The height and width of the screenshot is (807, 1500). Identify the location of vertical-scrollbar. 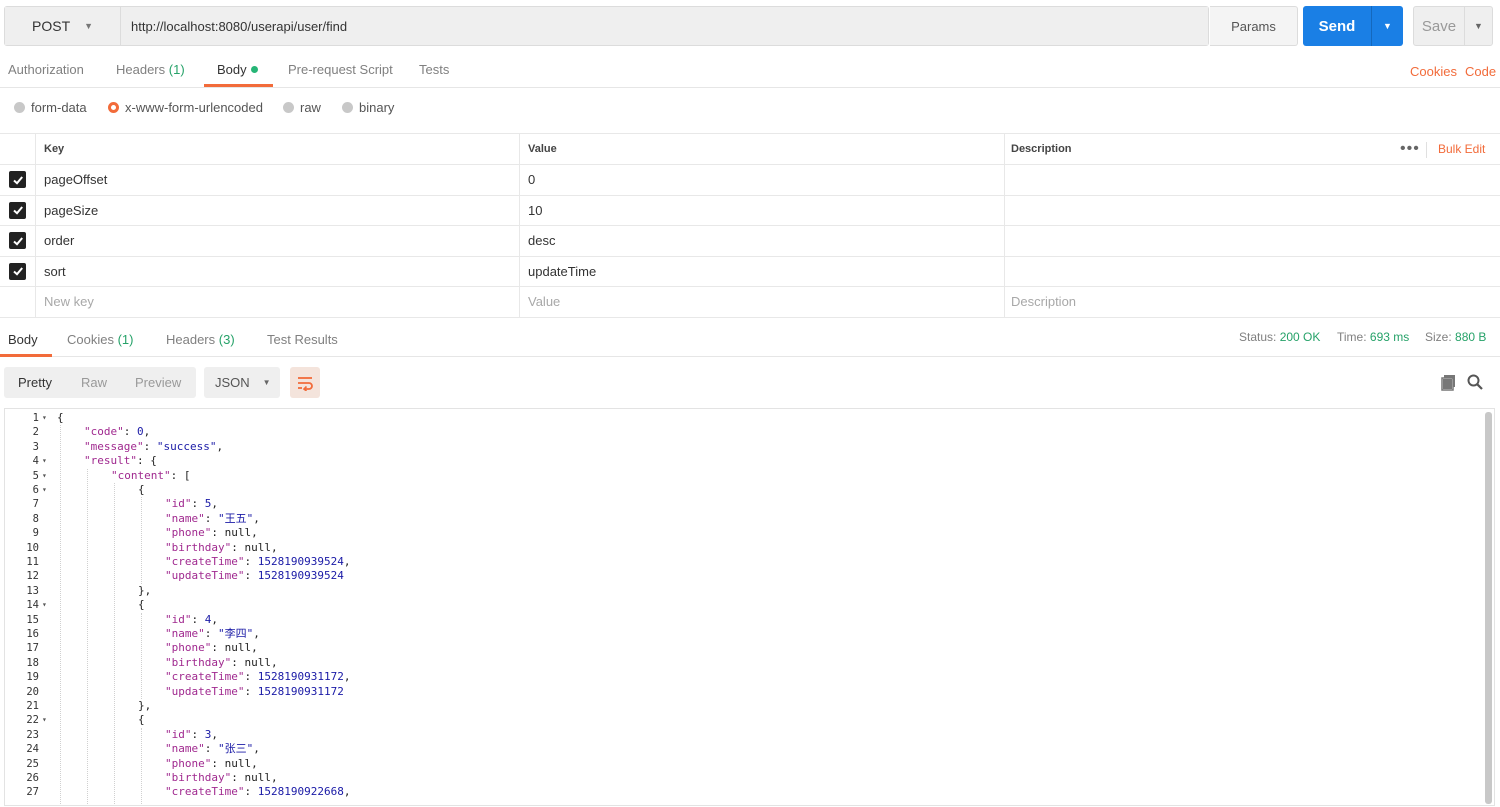
(1488, 608).